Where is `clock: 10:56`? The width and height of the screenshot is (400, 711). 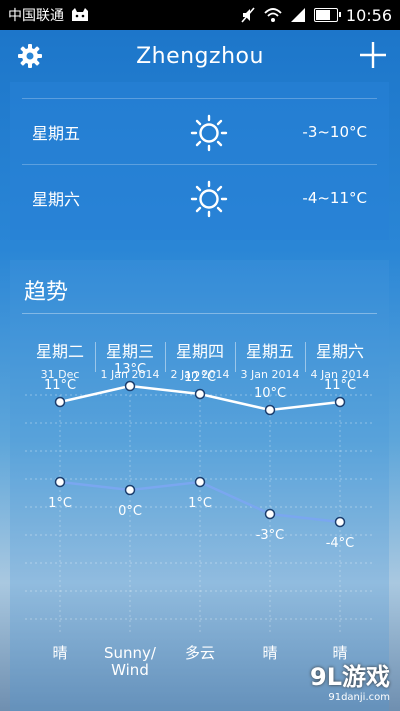
clock: 10:56 is located at coordinates (368, 15).